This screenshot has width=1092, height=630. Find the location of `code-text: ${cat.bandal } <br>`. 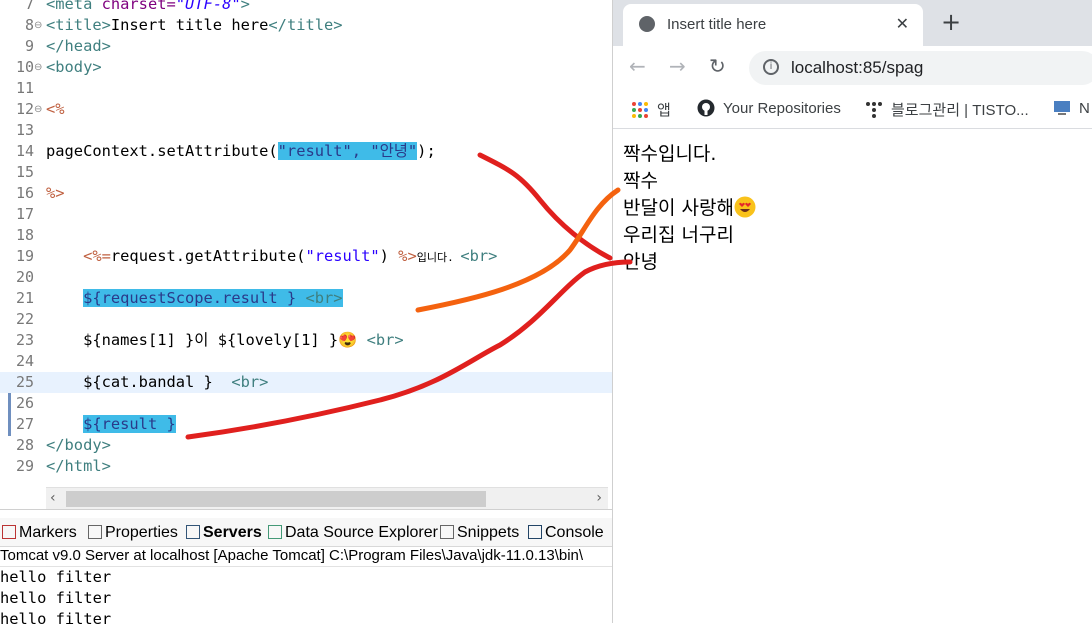

code-text: ${cat.bandal } <br> is located at coordinates (176, 382).